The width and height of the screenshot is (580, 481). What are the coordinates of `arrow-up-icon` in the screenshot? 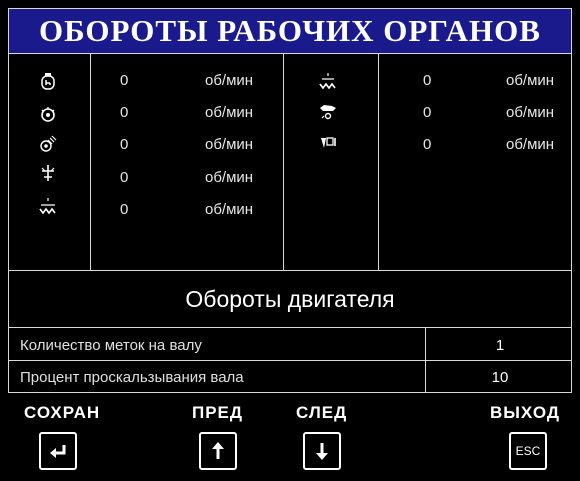 It's located at (218, 450).